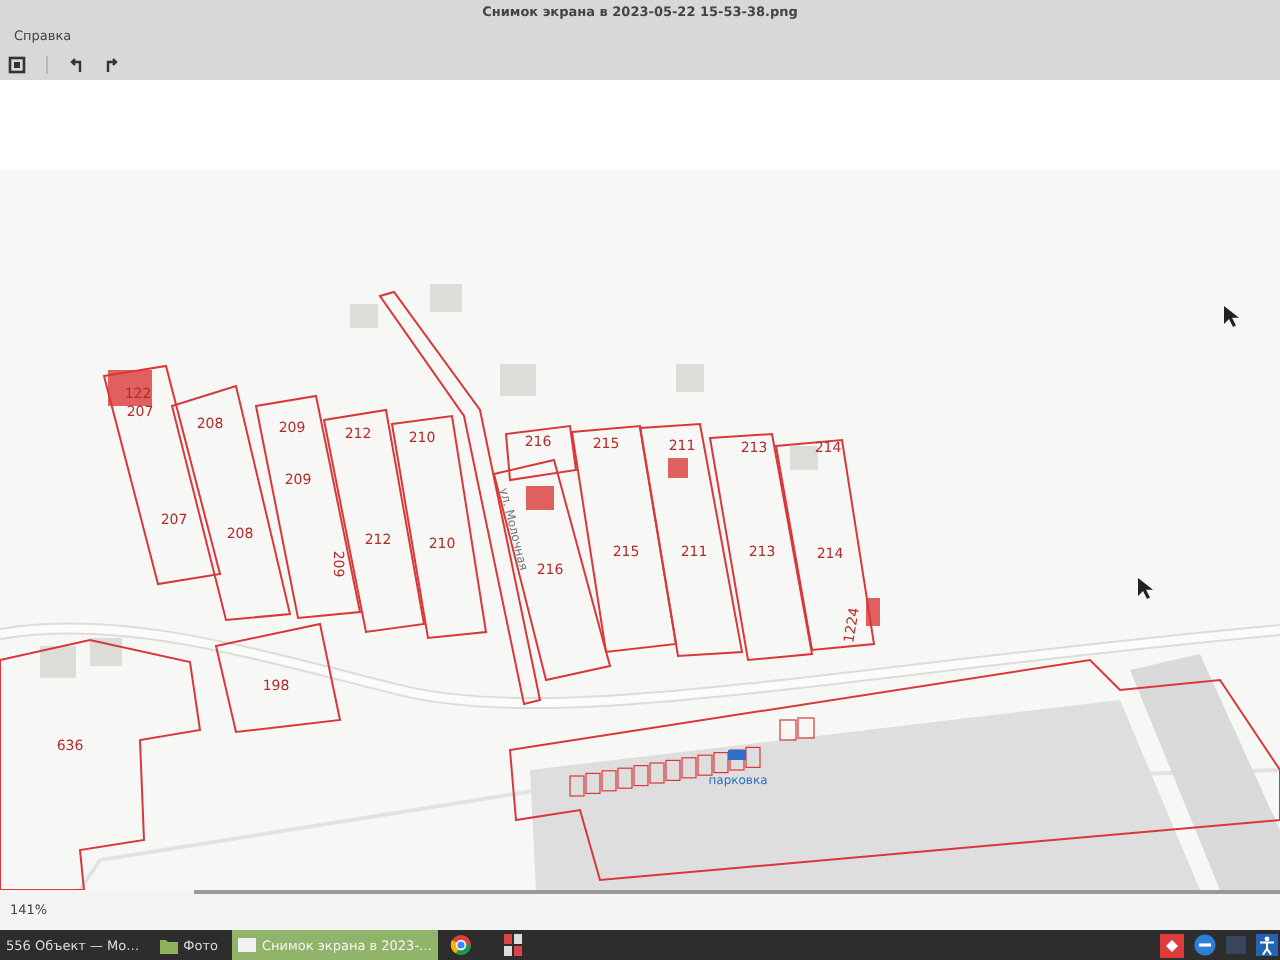  I want to click on image-icon, so click(246, 945).